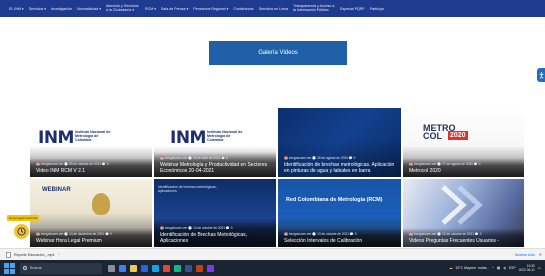 Image resolution: width=545 pixels, height=276 pixels. What do you see at coordinates (89, 9) in the screenshot?
I see `nav-item-normatividad: Normatividad ▾` at bounding box center [89, 9].